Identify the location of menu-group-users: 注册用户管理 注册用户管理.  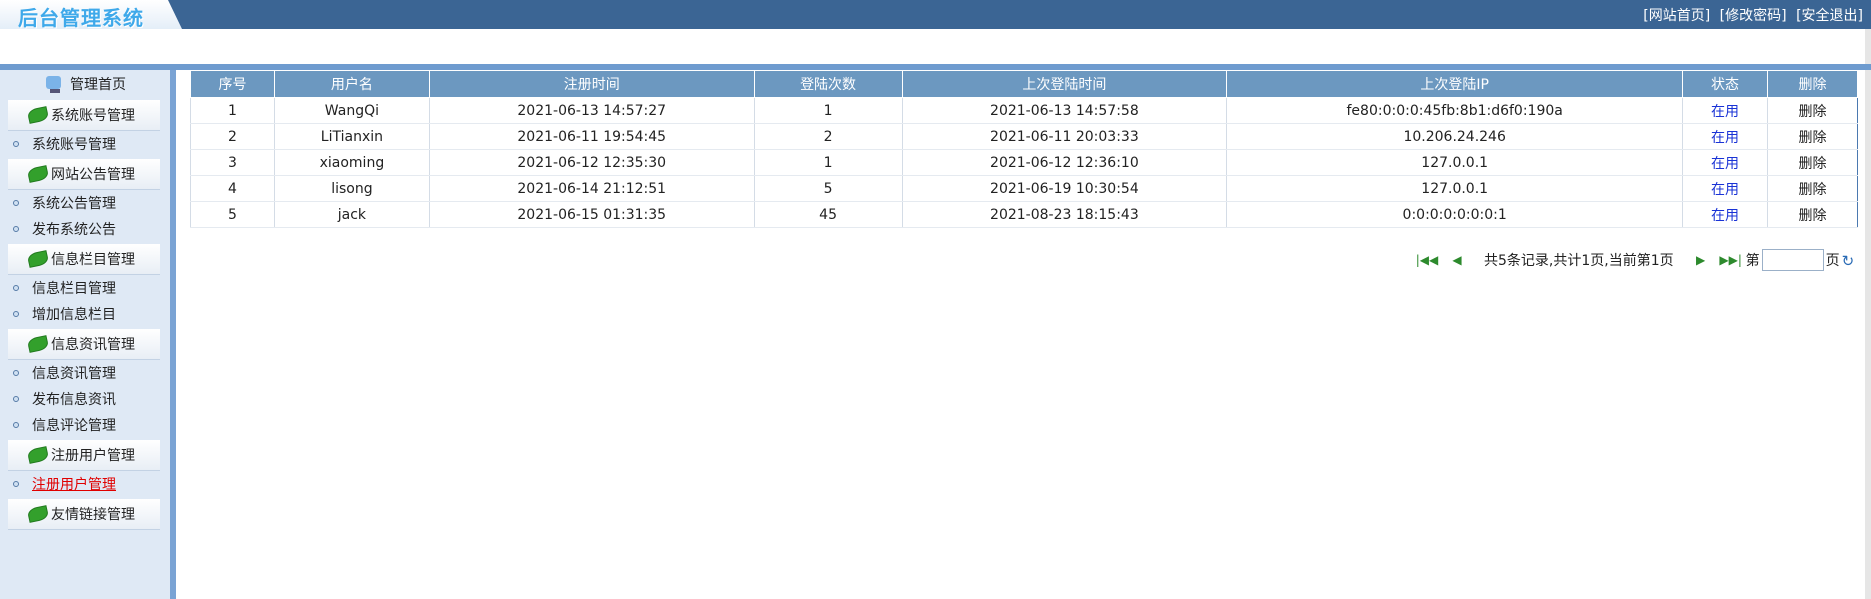
(85, 468).